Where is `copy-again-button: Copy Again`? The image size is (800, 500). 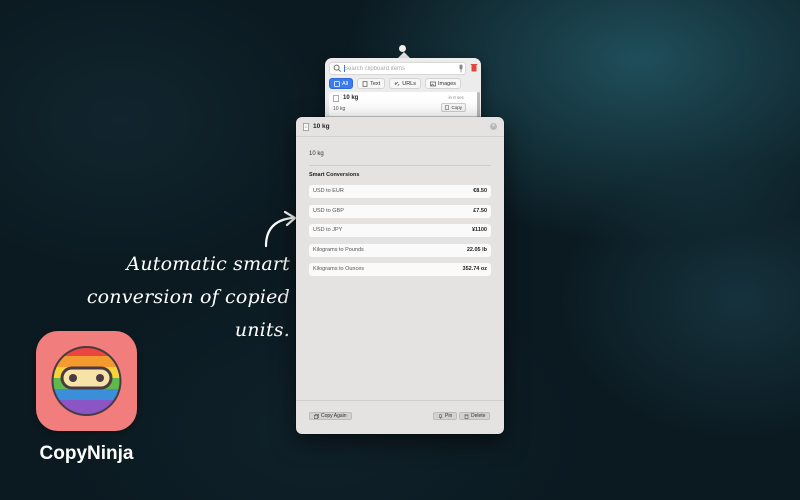 copy-again-button: Copy Again is located at coordinates (330, 416).